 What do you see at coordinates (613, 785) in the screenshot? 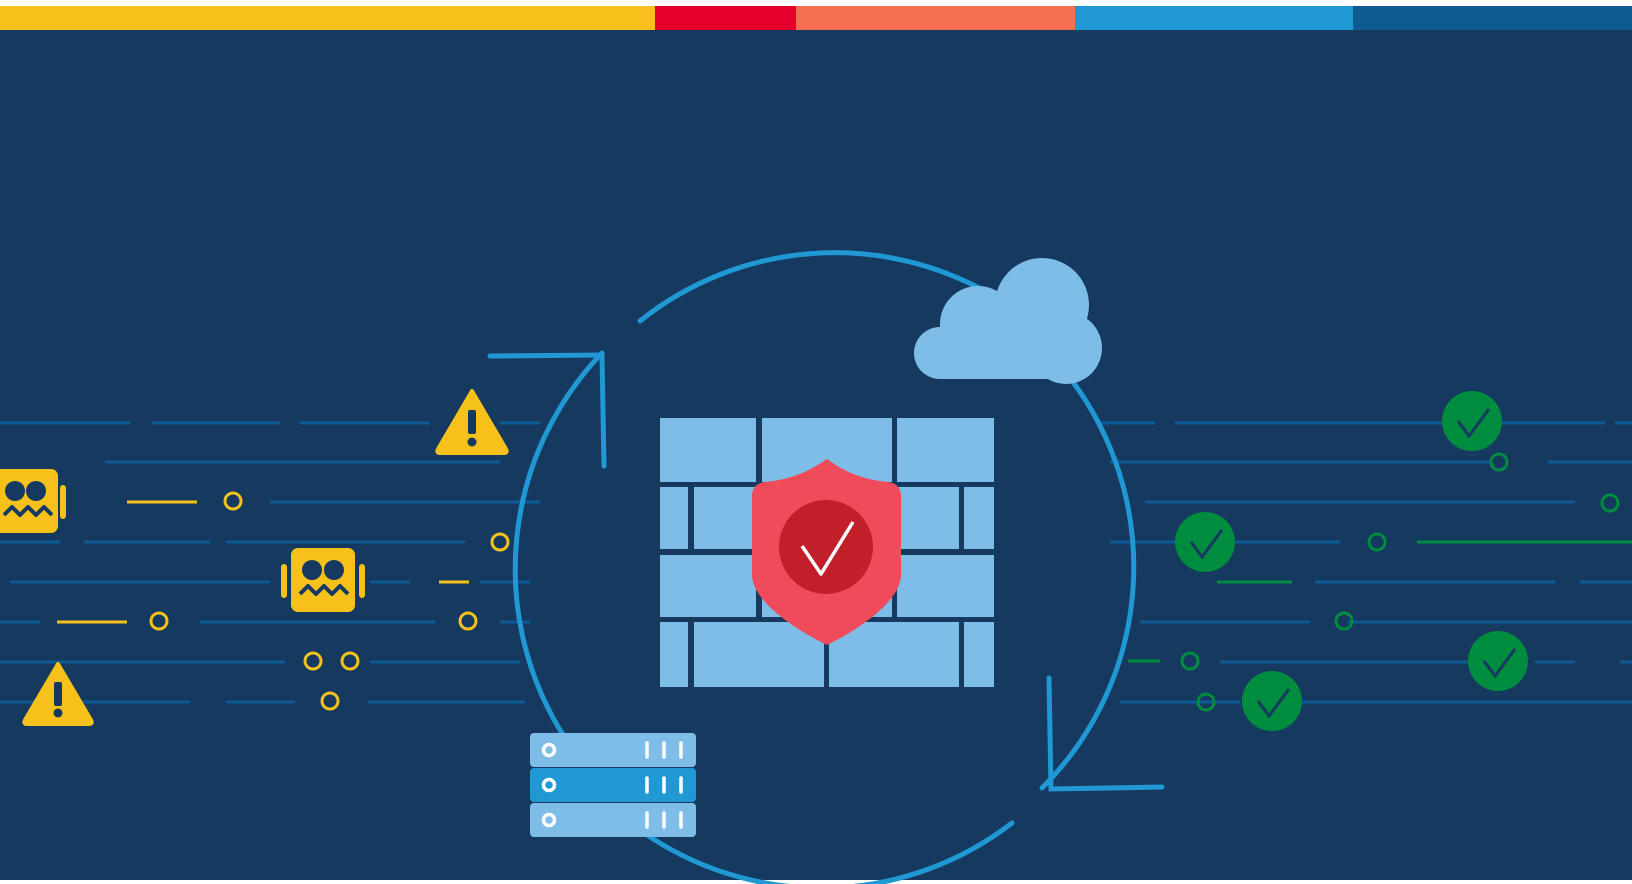
I see `server-icon` at bounding box center [613, 785].